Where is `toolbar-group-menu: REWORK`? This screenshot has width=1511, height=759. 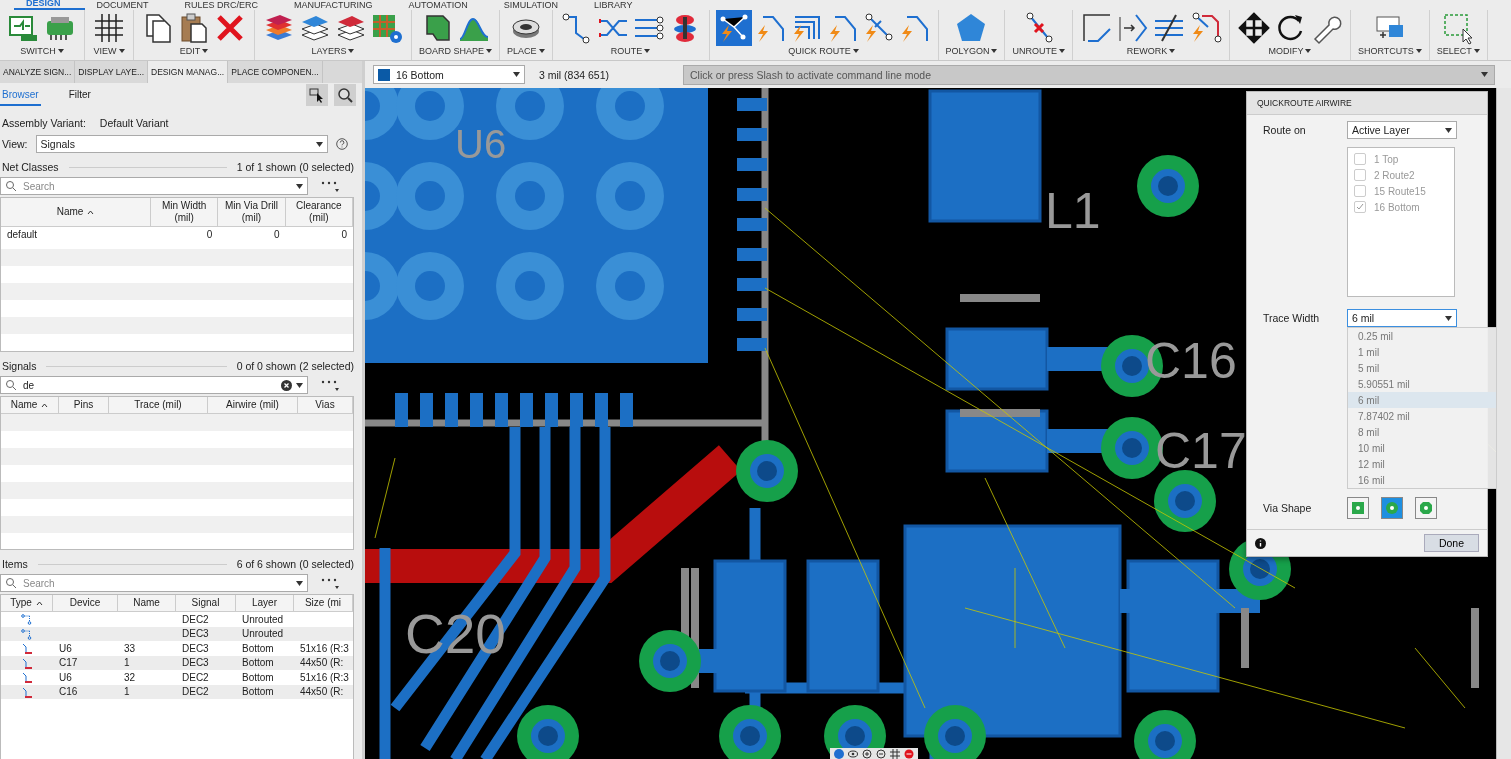
toolbar-group-menu: REWORK is located at coordinates (1151, 51).